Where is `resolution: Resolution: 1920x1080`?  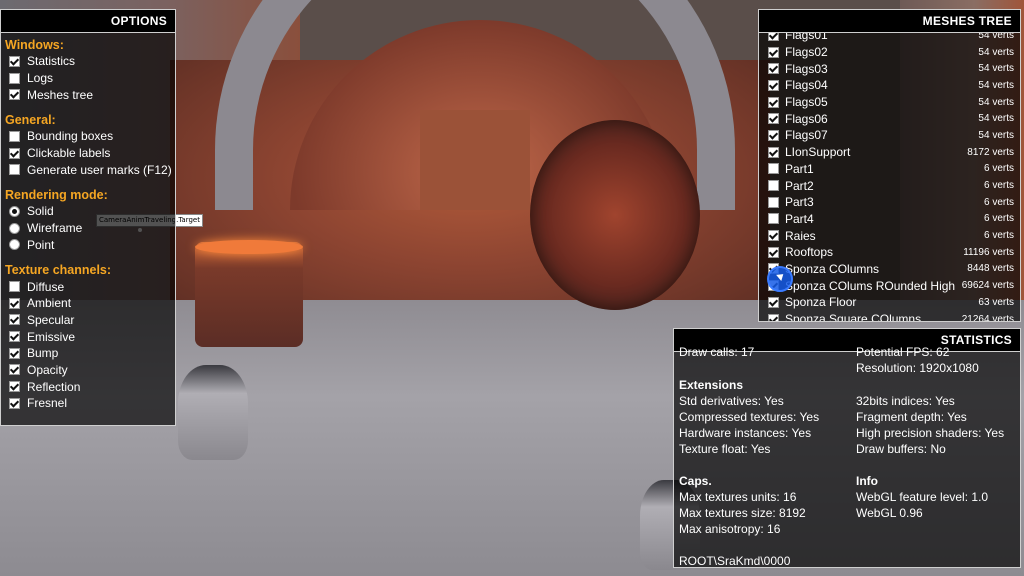 resolution: Resolution: 1920x1080 is located at coordinates (917, 368).